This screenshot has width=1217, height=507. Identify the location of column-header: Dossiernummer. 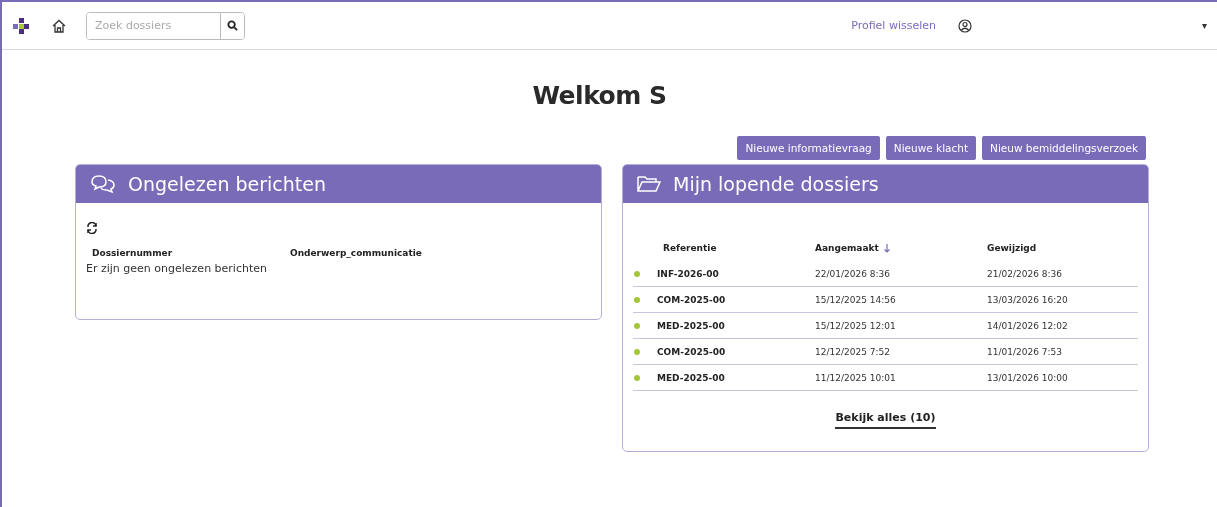
(133, 253).